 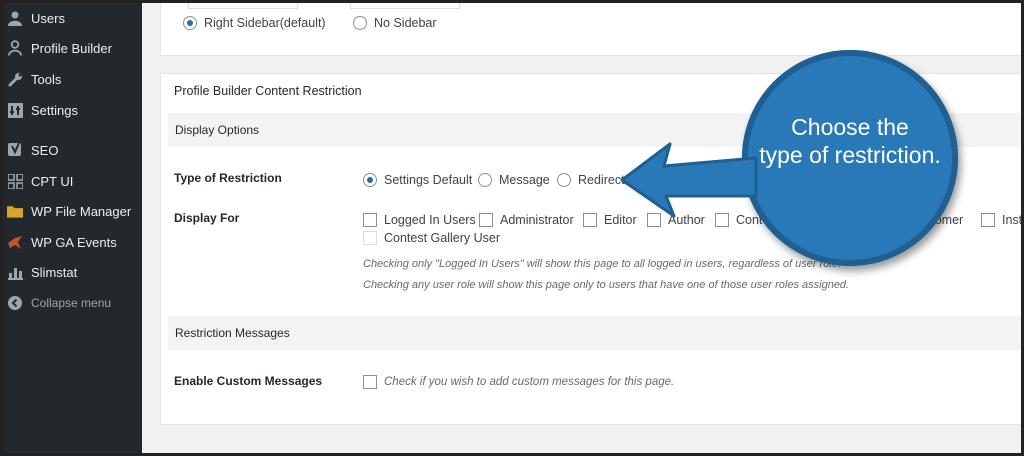 What do you see at coordinates (430, 220) in the screenshot?
I see `option-label: Logged In Users` at bounding box center [430, 220].